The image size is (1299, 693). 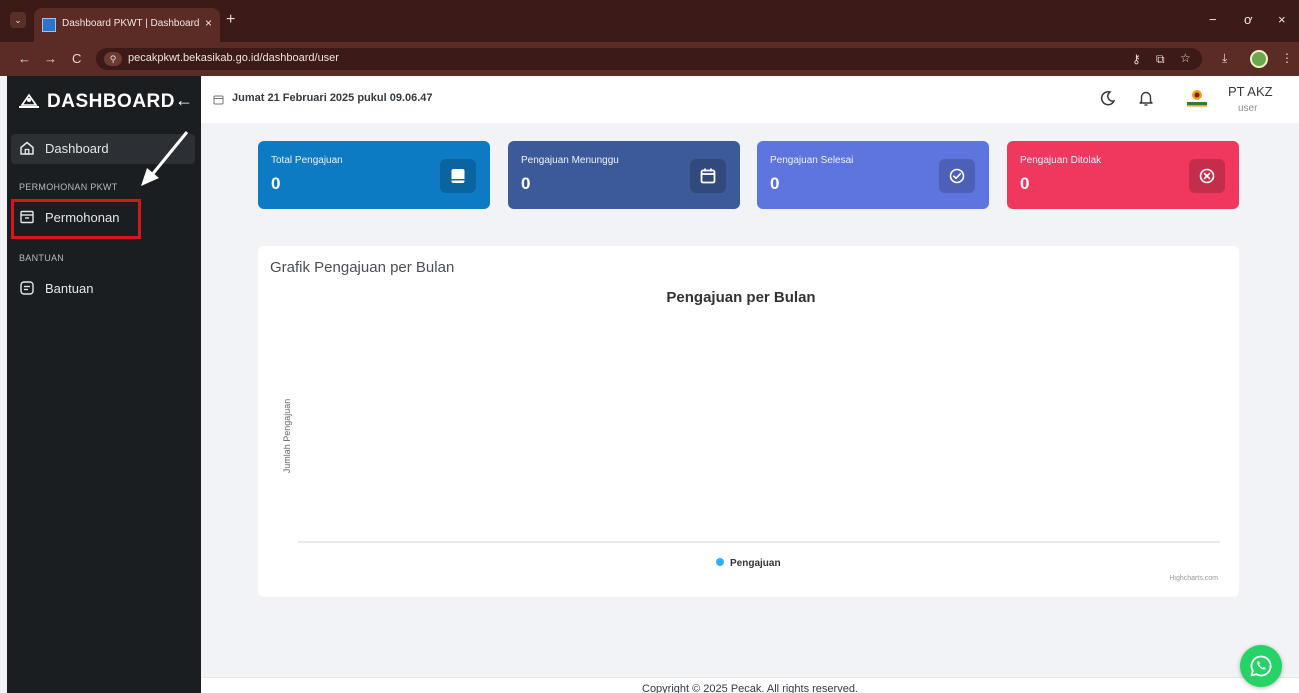 What do you see at coordinates (1259, 59) in the screenshot?
I see `profile-avatar` at bounding box center [1259, 59].